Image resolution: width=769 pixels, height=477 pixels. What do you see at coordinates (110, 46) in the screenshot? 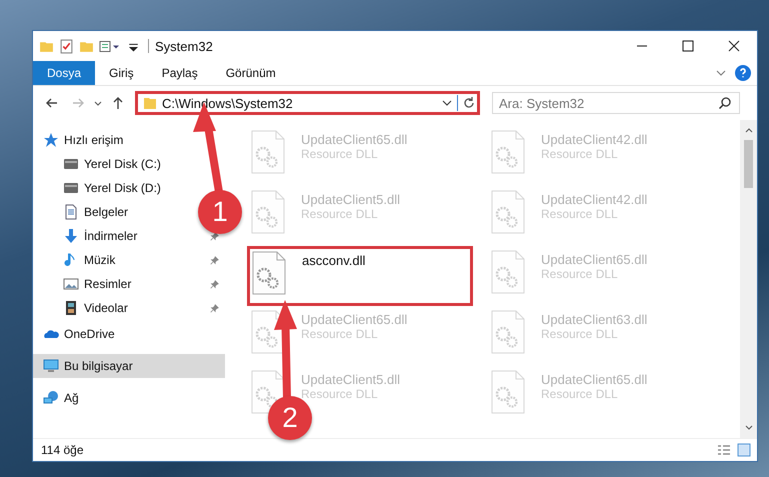
I see `properties-icon` at bounding box center [110, 46].